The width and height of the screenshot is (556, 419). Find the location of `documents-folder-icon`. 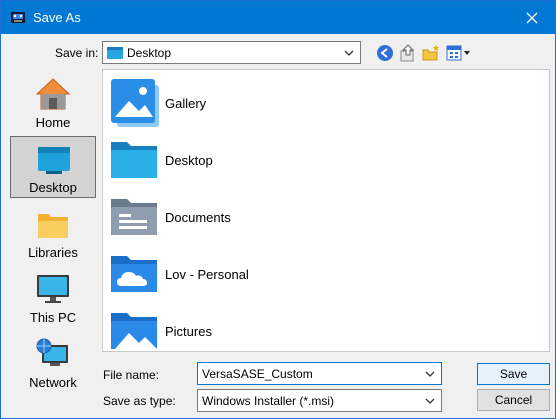

documents-folder-icon is located at coordinates (134, 217).